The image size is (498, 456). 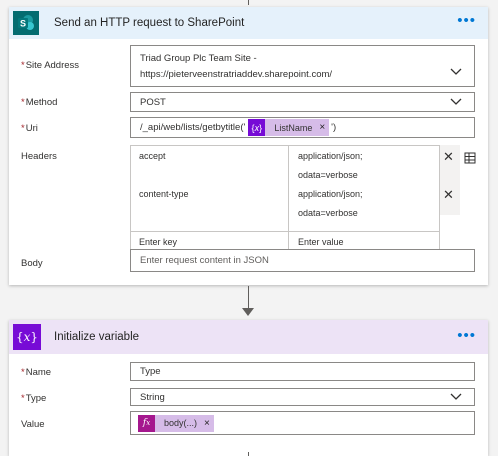 I want to click on header-key-cell: content-type, so click(x=164, y=194).